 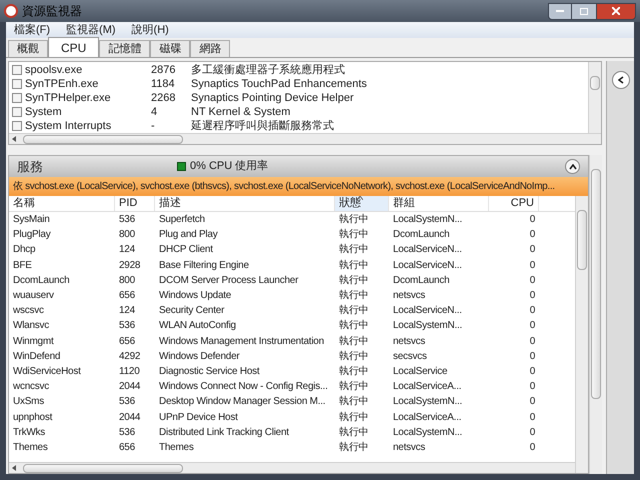 What do you see at coordinates (68, 126) in the screenshot?
I see `process-name: System Interrupts` at bounding box center [68, 126].